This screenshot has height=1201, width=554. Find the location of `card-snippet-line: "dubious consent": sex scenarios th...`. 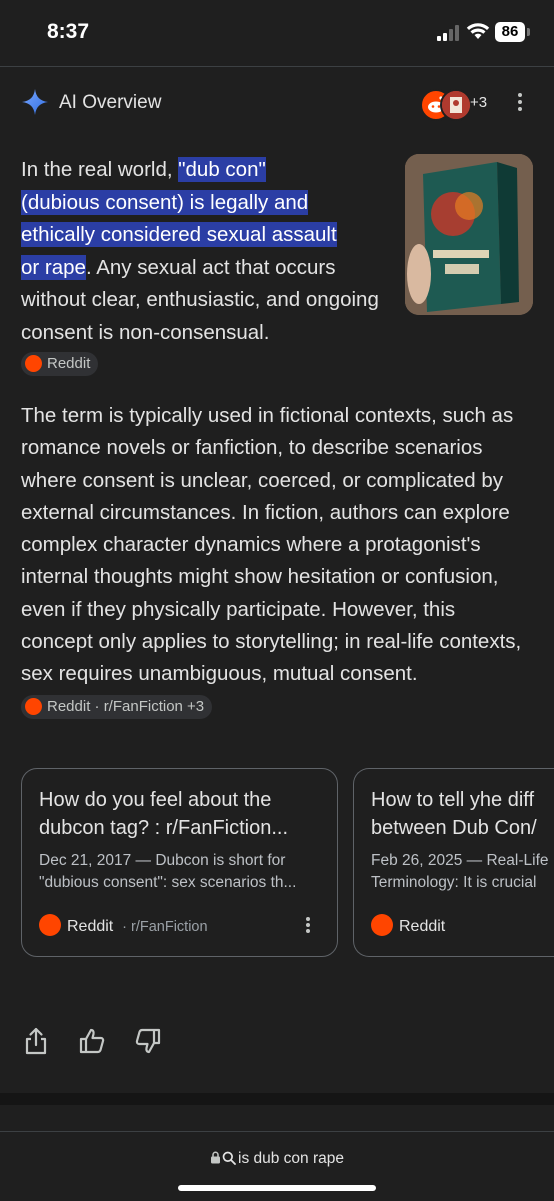

card-snippet-line: "dubious consent": sex scenarios th... is located at coordinates (168, 882).